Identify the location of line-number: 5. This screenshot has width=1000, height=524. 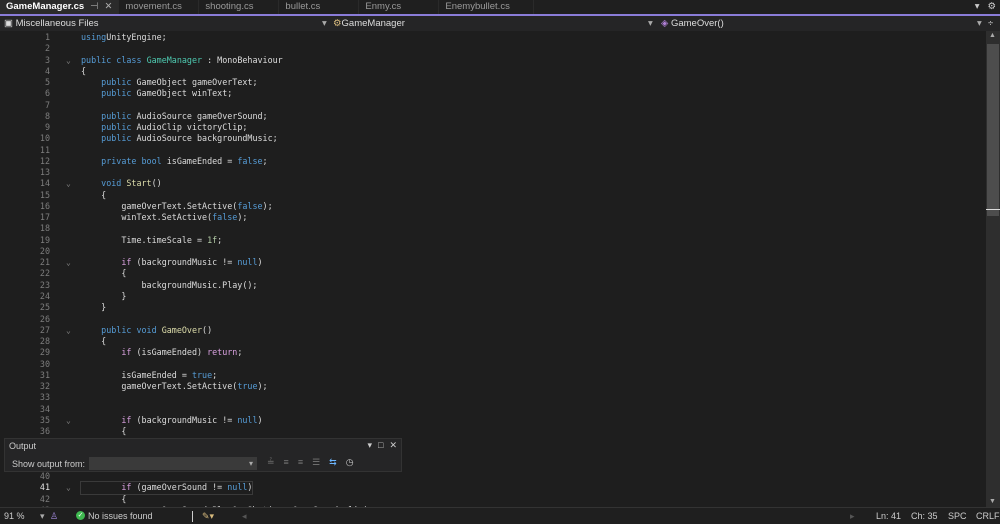
(47, 82).